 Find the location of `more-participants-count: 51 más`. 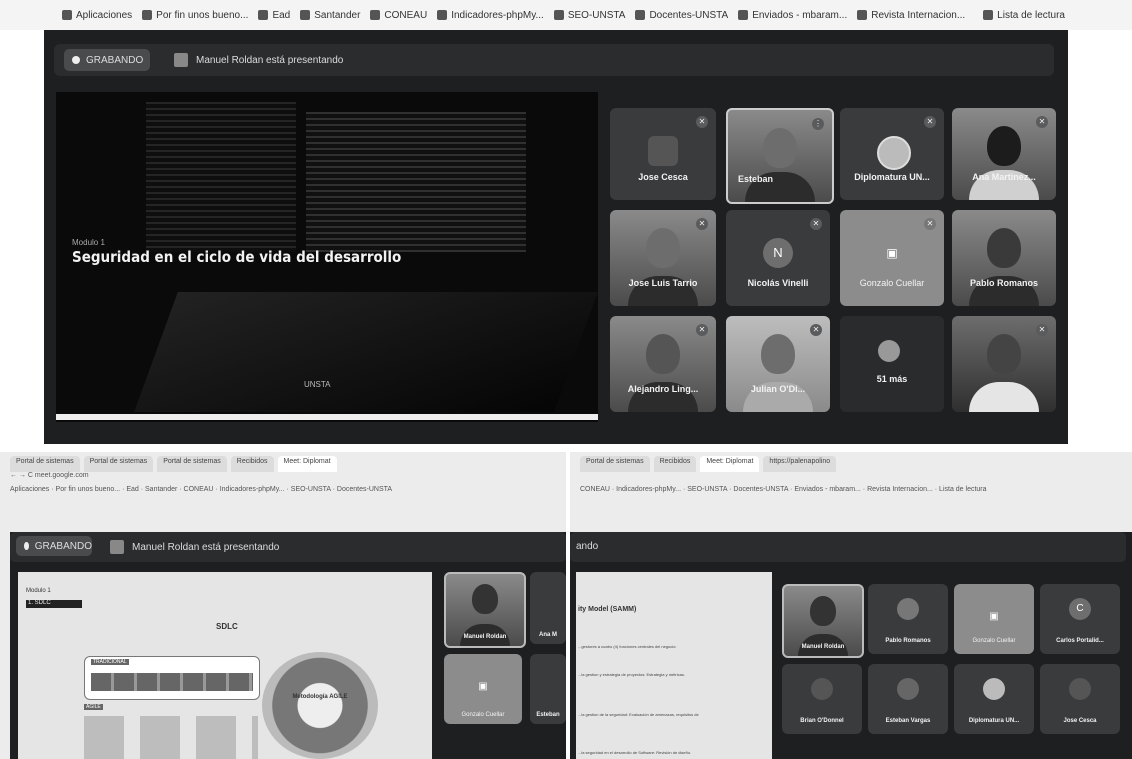

more-participants-count: 51 más is located at coordinates (892, 379).